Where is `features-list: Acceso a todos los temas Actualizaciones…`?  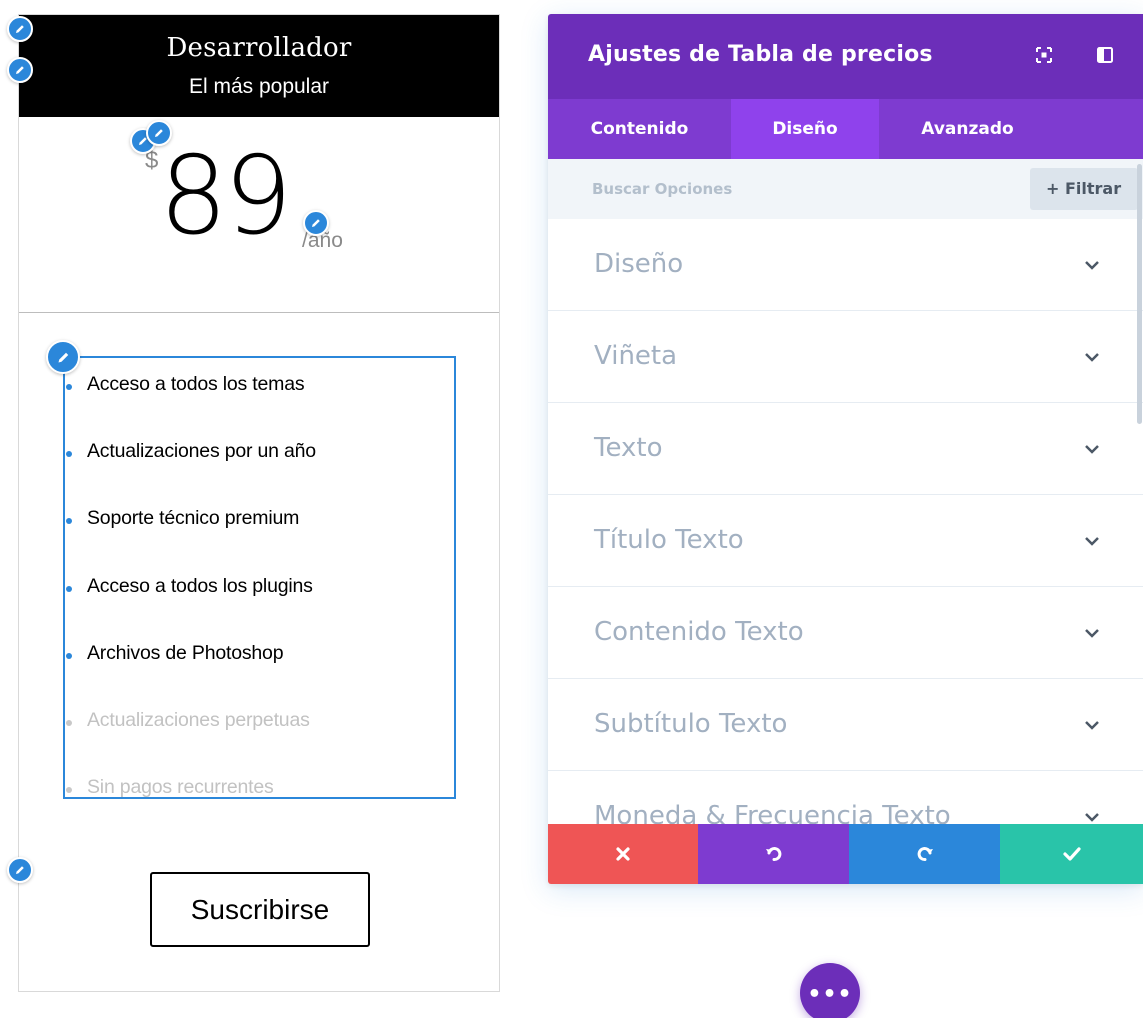
features-list: Acceso a todos los temas Actualizaciones… is located at coordinates (259, 577).